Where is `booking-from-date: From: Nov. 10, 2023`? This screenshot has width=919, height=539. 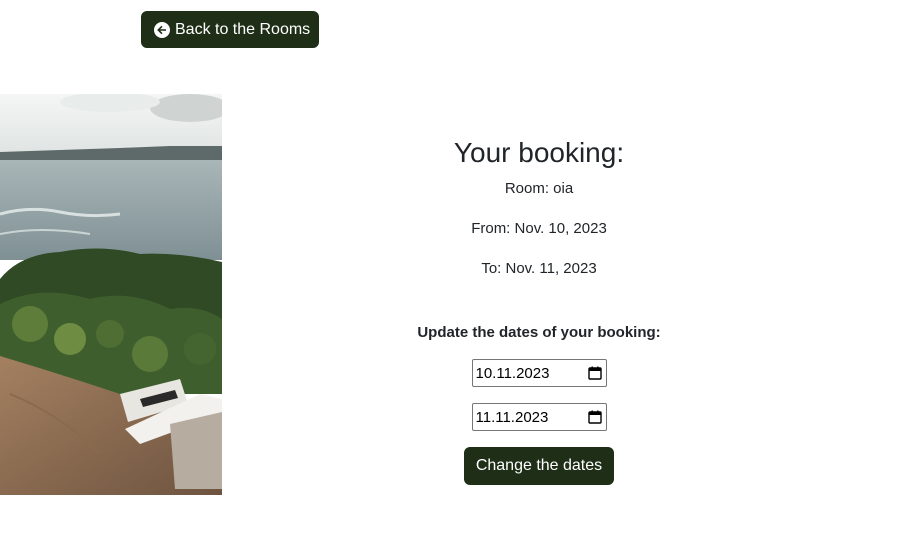 booking-from-date: From: Nov. 10, 2023 is located at coordinates (539, 228).